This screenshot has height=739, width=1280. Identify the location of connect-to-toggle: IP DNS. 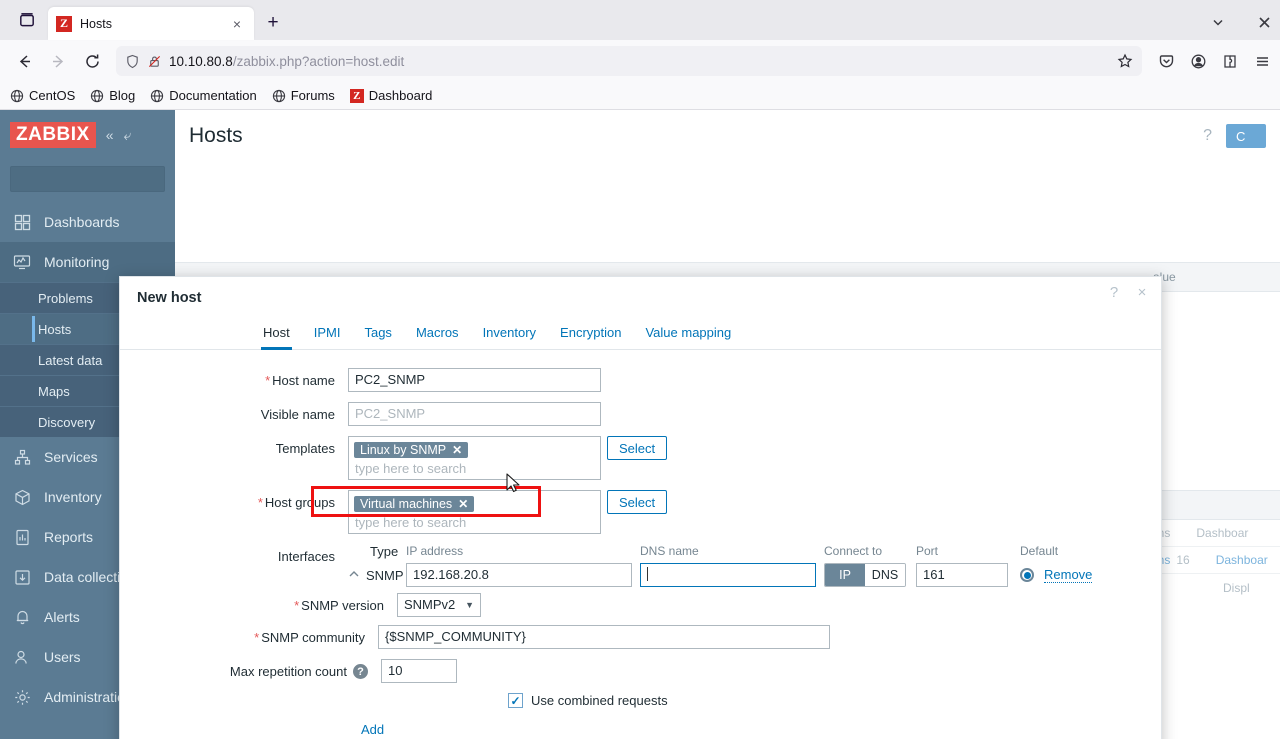
(865, 575).